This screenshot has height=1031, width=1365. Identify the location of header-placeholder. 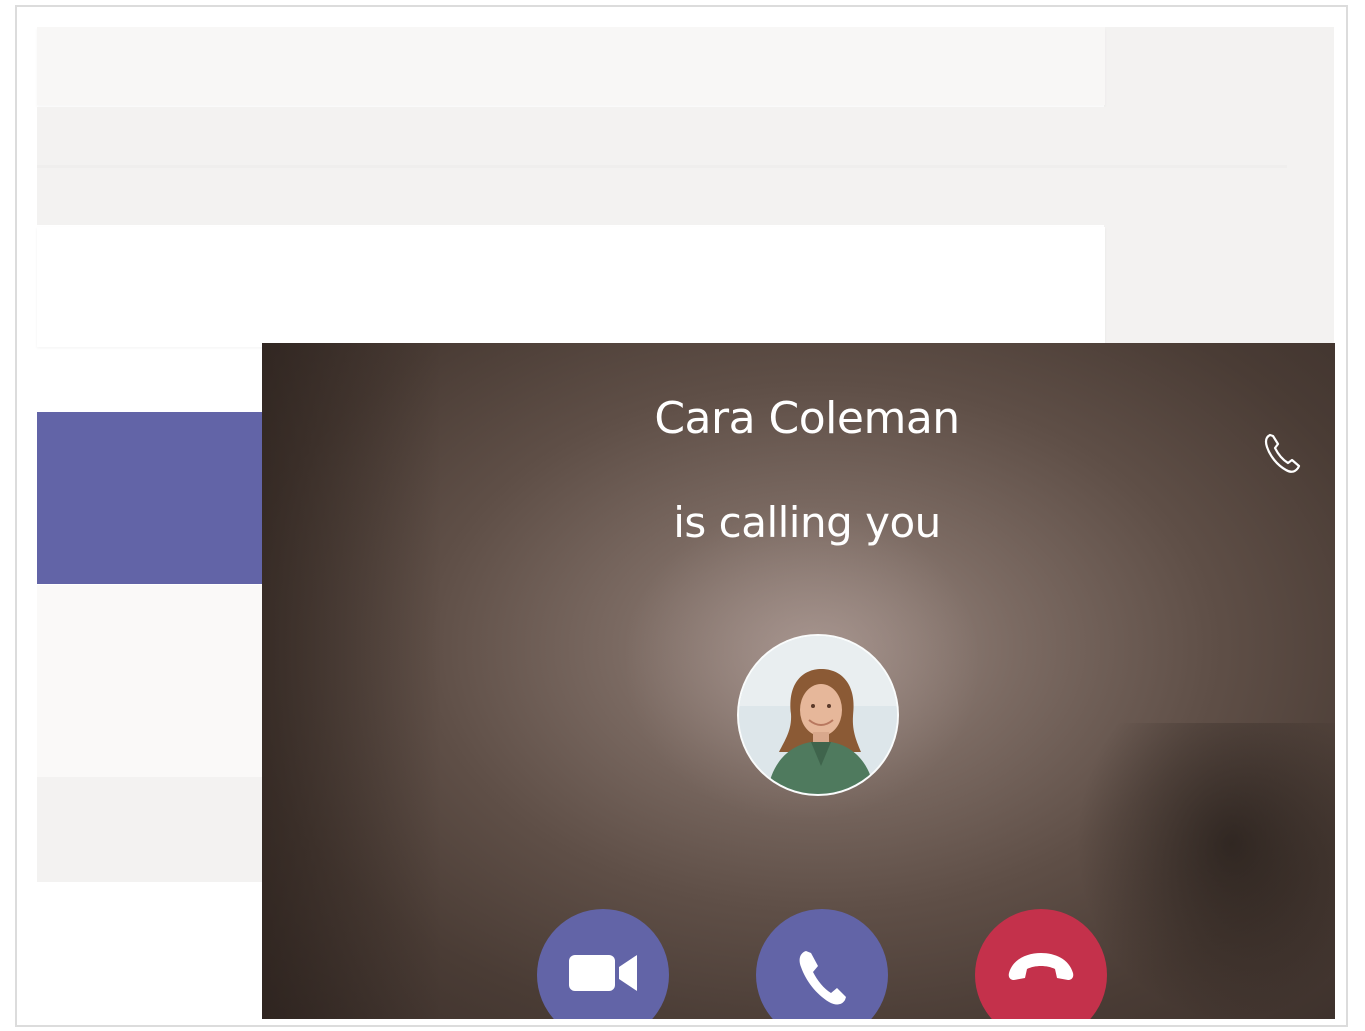
(571, 66).